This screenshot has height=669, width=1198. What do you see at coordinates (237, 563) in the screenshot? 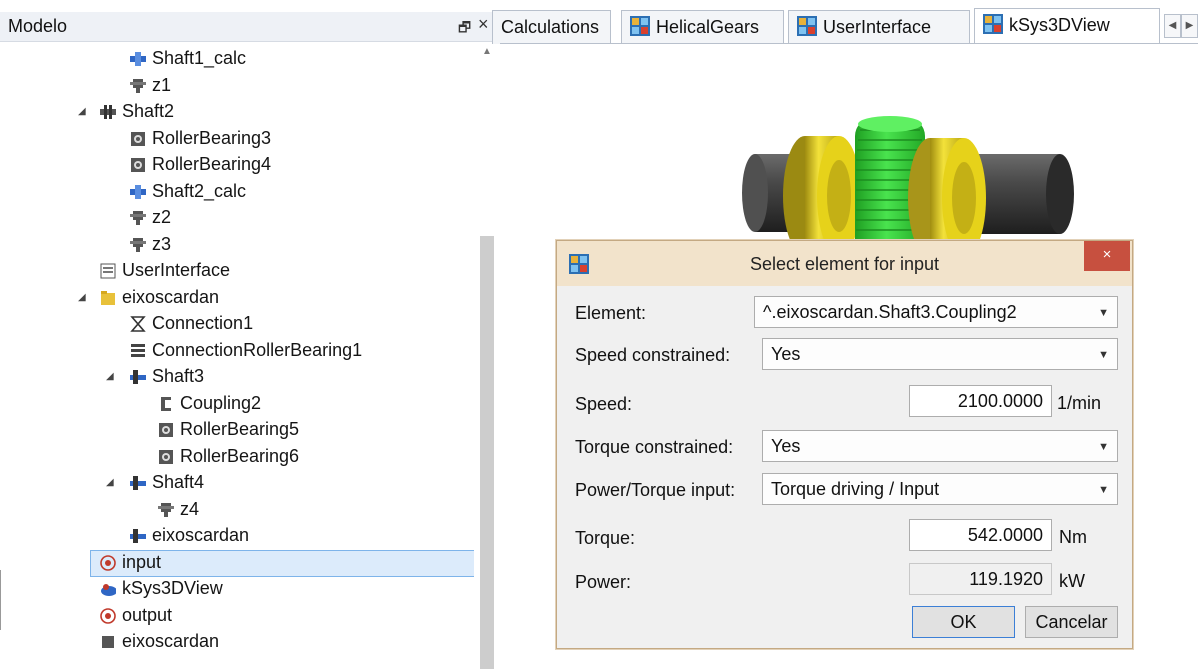
I see `tree-item: input` at bounding box center [237, 563].